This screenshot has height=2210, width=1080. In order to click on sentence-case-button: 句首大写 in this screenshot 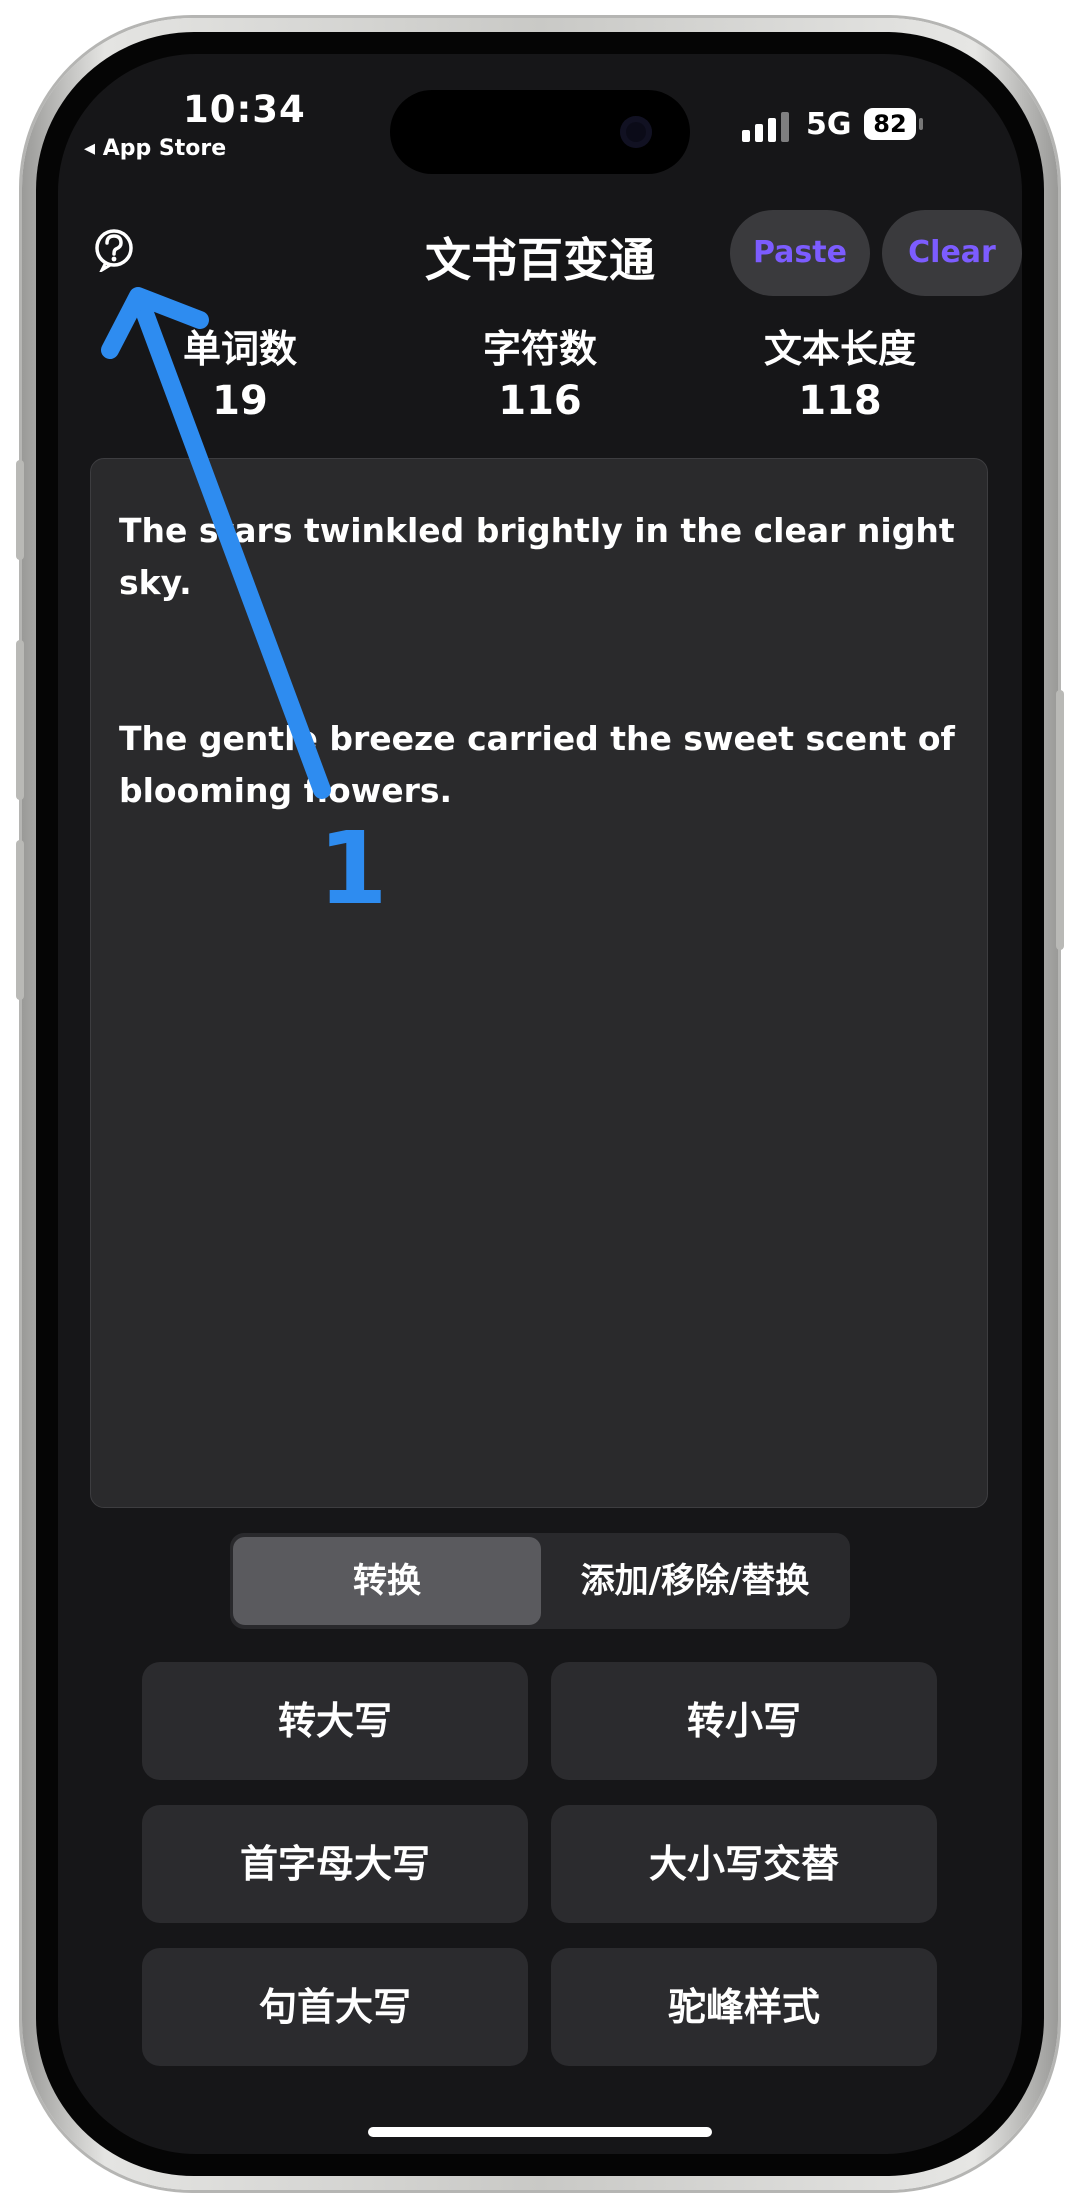, I will do `click(335, 2007)`.